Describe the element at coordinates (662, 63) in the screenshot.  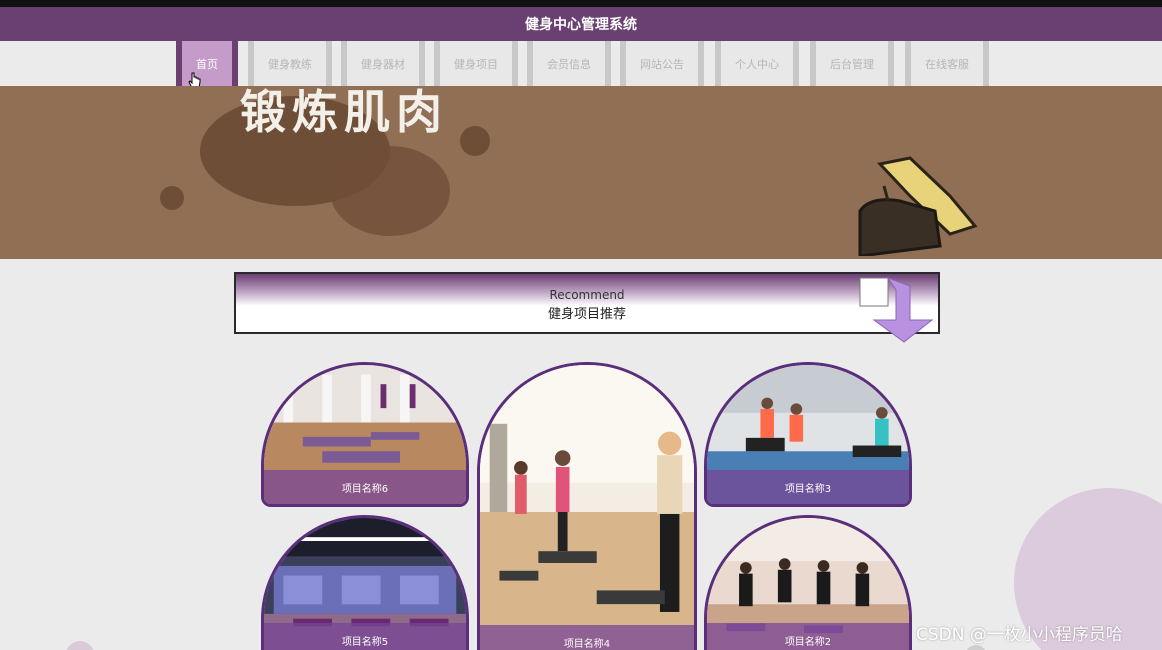
I see `nav-item-announcements: 网站公告` at that location.